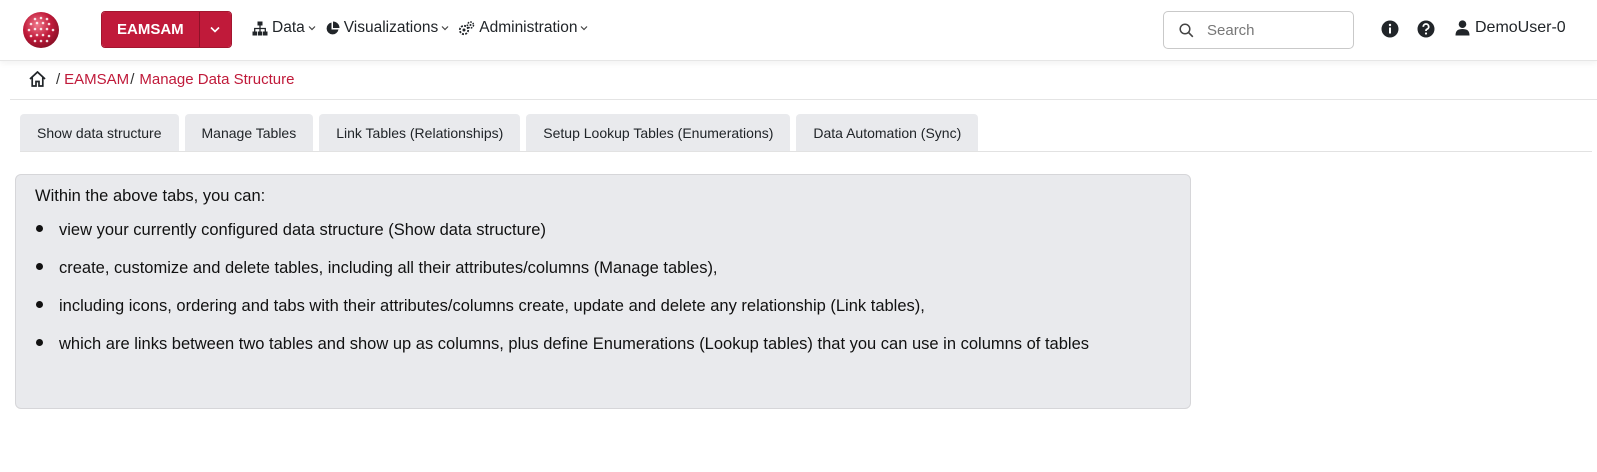 The height and width of the screenshot is (472, 1597). I want to click on search-input, so click(1272, 30).